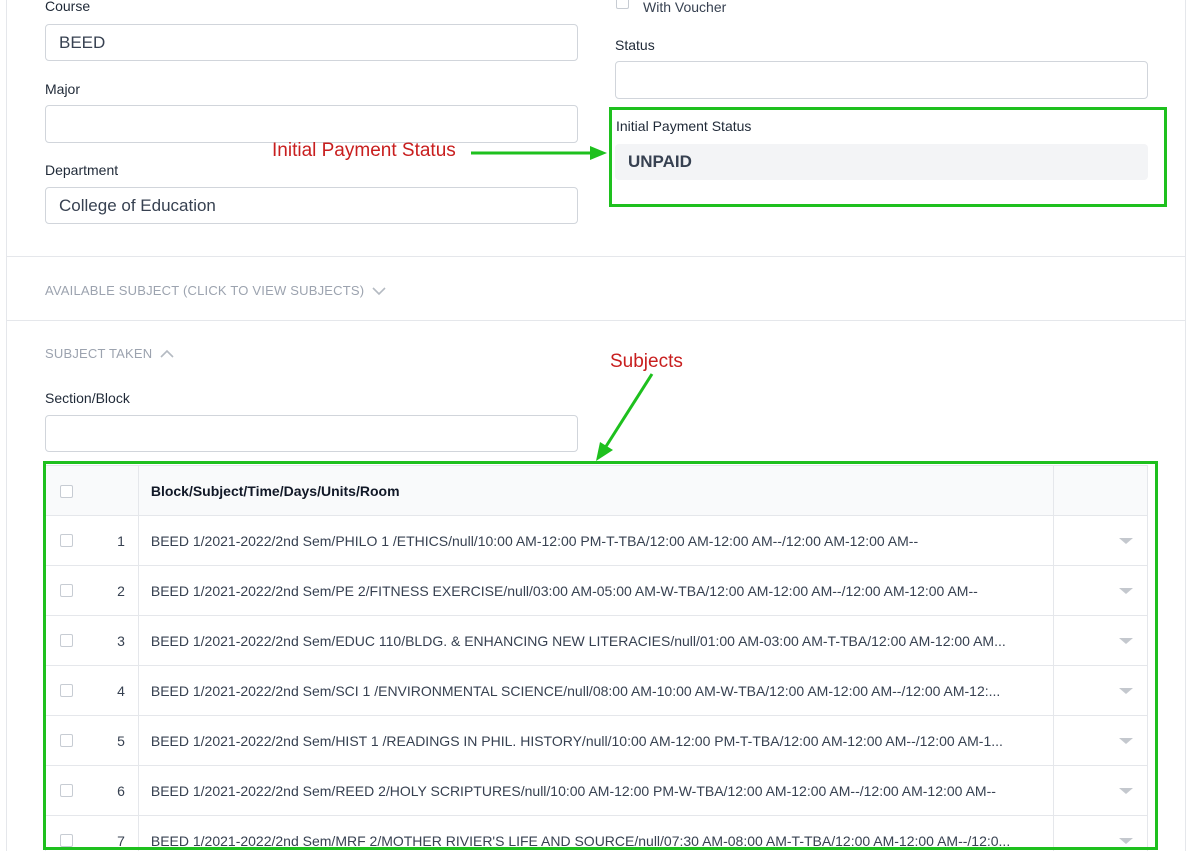 The image size is (1193, 851). Describe the element at coordinates (114, 590) in the screenshot. I see `row-number: 2` at that location.